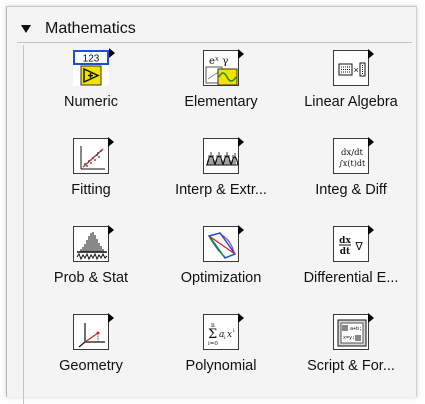 This screenshot has width=425, height=404. I want to click on palette-item-label: Linear Algebra, so click(351, 102).